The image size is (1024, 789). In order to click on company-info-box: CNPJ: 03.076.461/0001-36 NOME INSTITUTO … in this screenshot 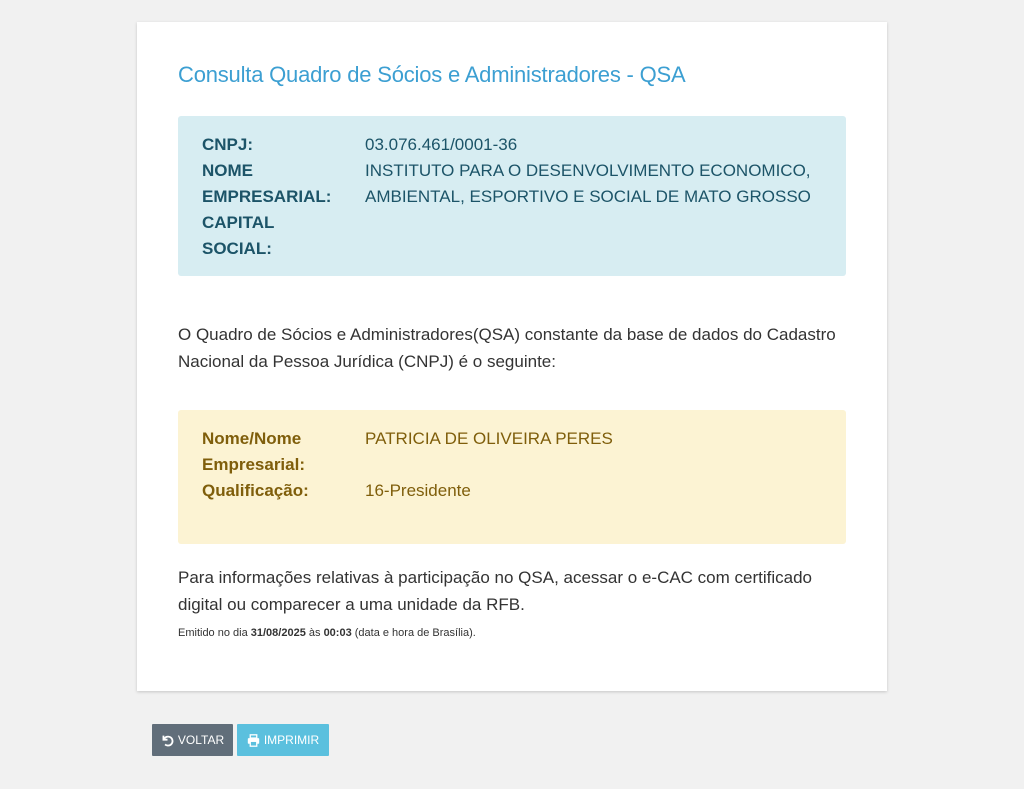, I will do `click(512, 196)`.